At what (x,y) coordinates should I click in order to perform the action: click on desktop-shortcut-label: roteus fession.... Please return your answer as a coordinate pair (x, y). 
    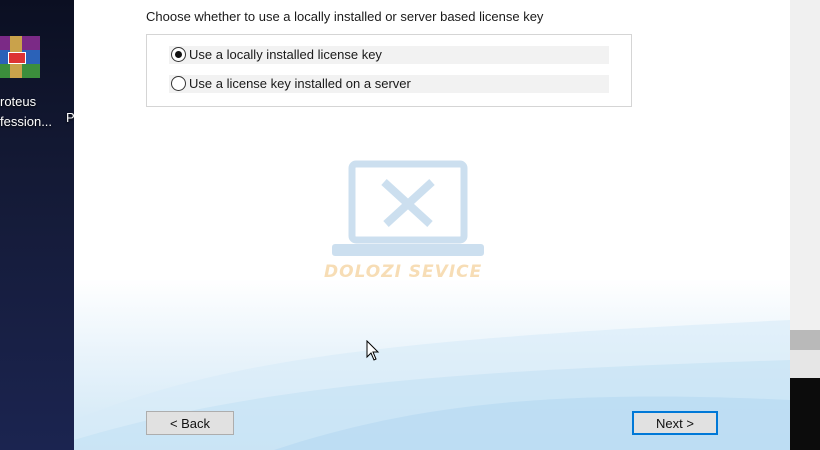
    Looking at the image, I should click on (37, 112).